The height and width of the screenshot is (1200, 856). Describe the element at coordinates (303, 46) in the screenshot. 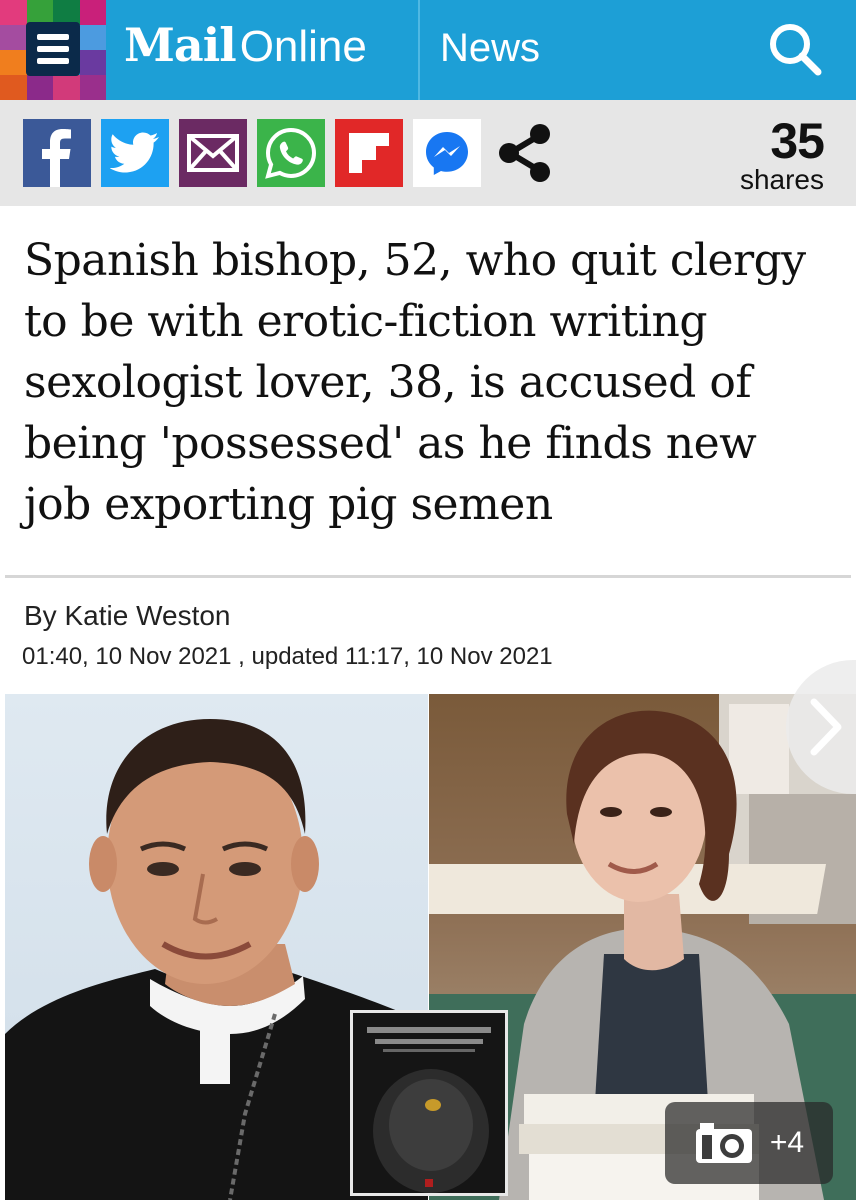

I see `brand-online: Online` at that location.